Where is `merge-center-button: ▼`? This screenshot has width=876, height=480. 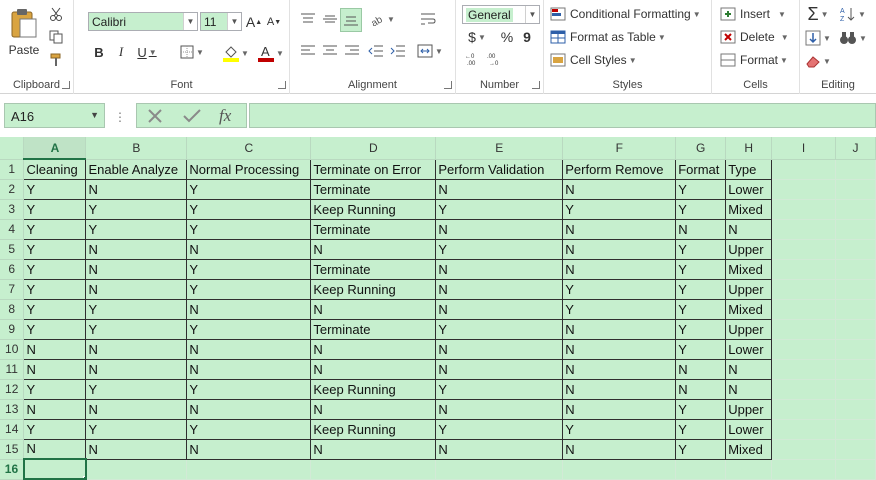
merge-center-button: ▼ is located at coordinates (430, 51).